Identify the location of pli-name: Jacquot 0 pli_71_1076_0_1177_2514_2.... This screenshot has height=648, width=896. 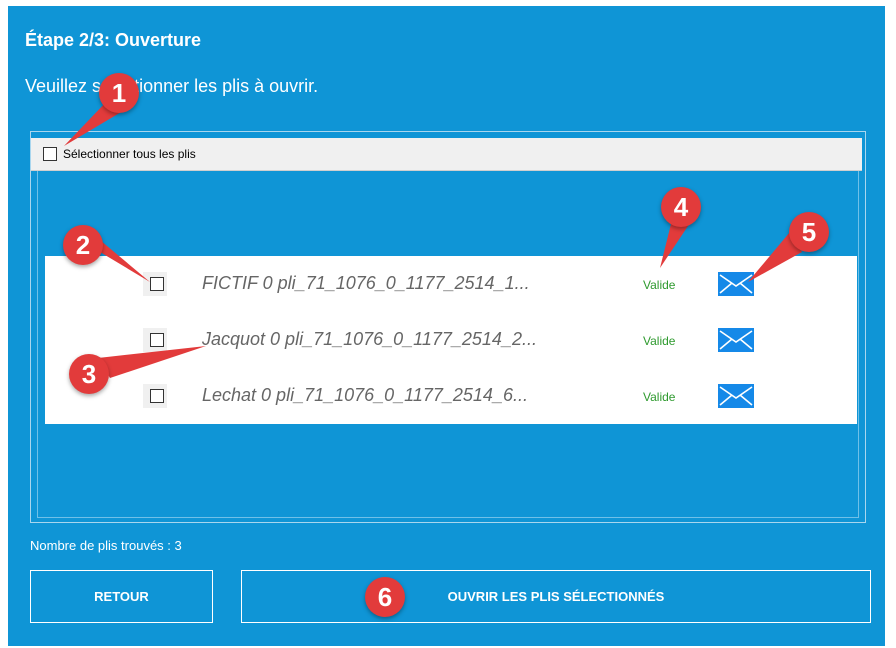
(369, 339).